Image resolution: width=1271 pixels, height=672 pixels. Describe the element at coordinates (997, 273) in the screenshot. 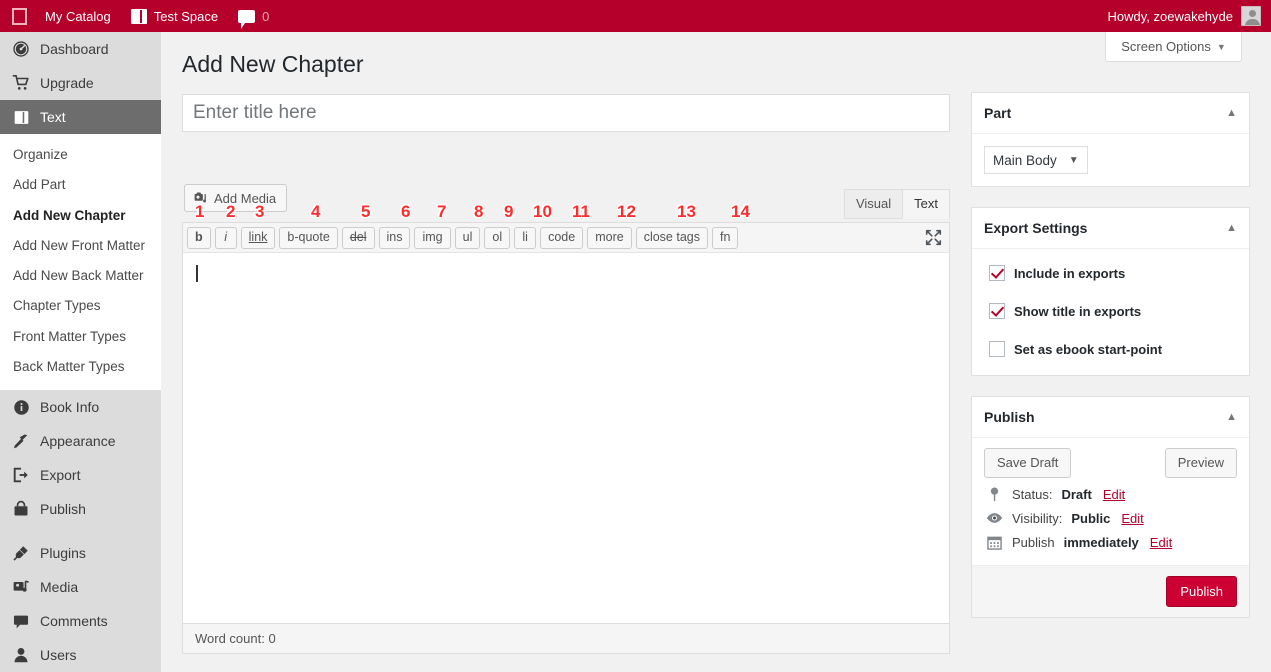

I see `checkbox-include-in-exports` at that location.